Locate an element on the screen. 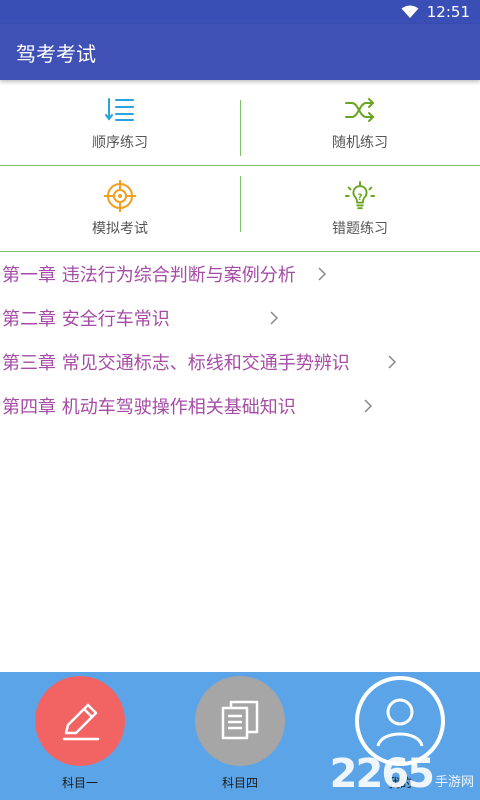 The height and width of the screenshot is (800, 480). sequential-practice-button: 顺序练习 is located at coordinates (120, 123).